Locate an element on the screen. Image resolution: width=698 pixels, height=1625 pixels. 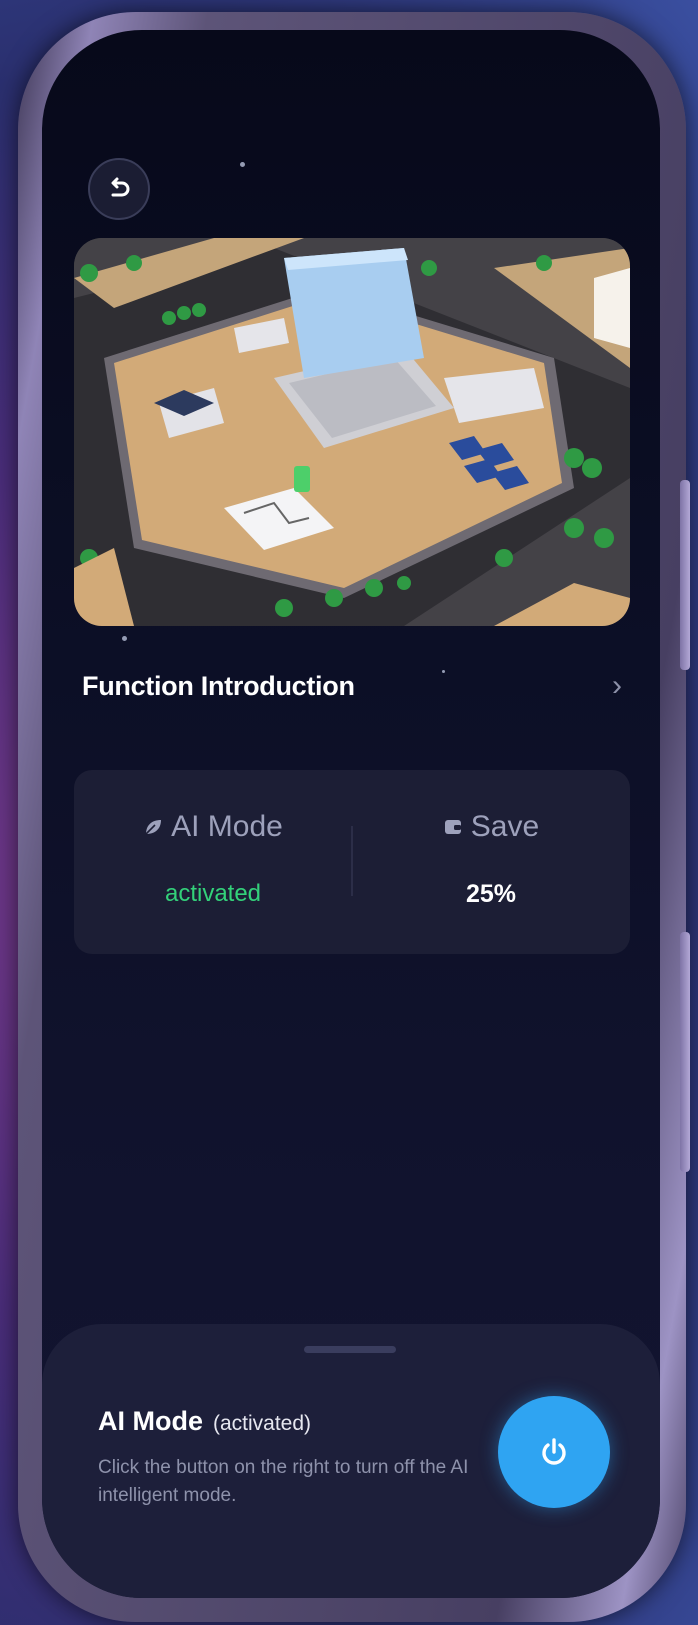
power-toggle-button is located at coordinates (554, 1452).